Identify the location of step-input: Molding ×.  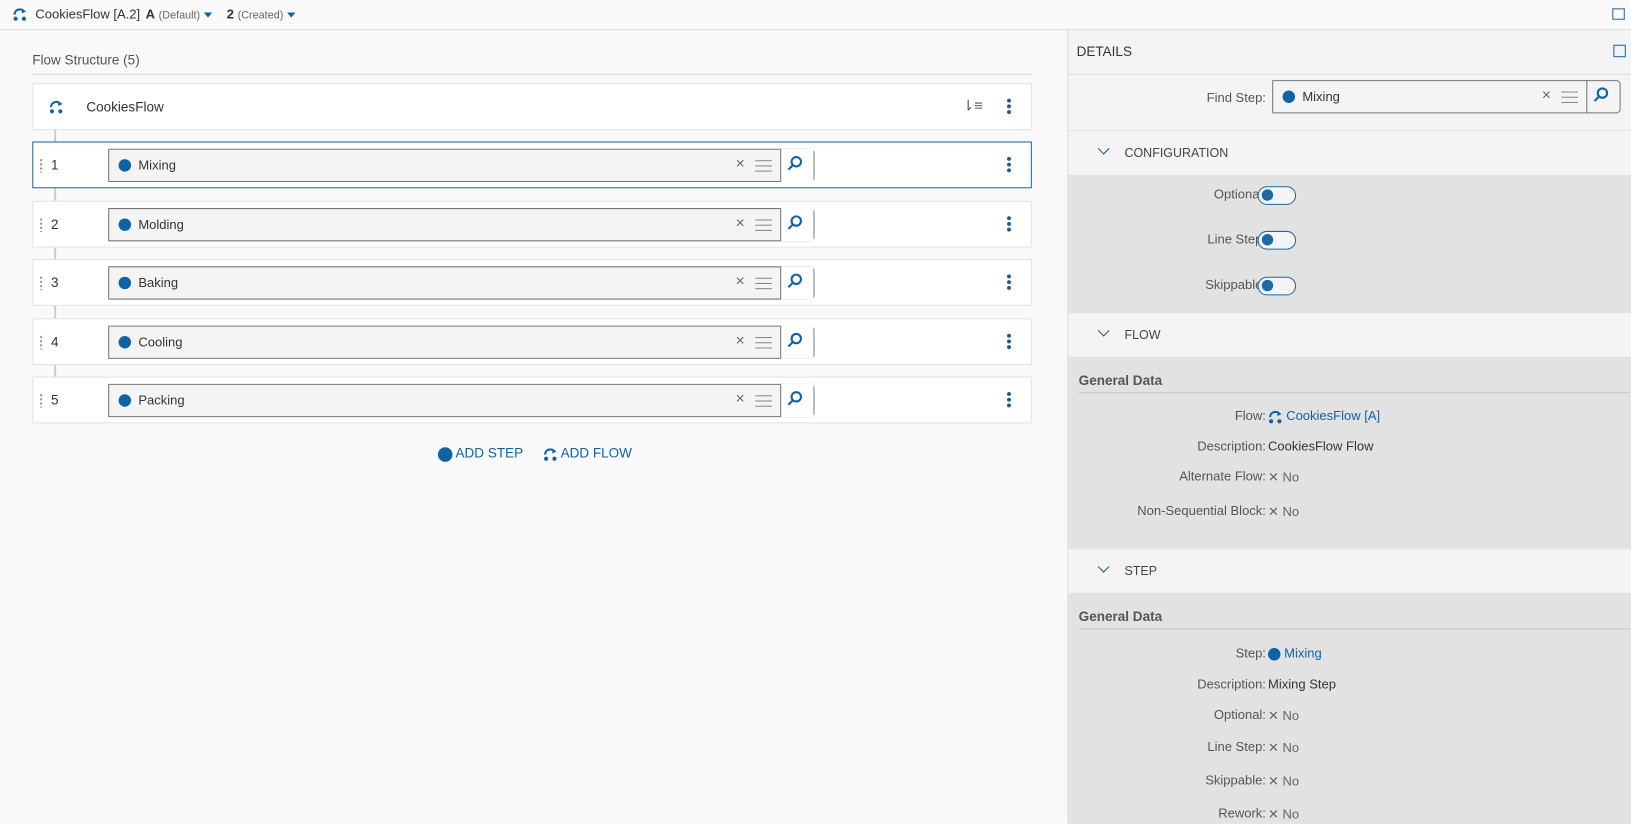
(461, 225).